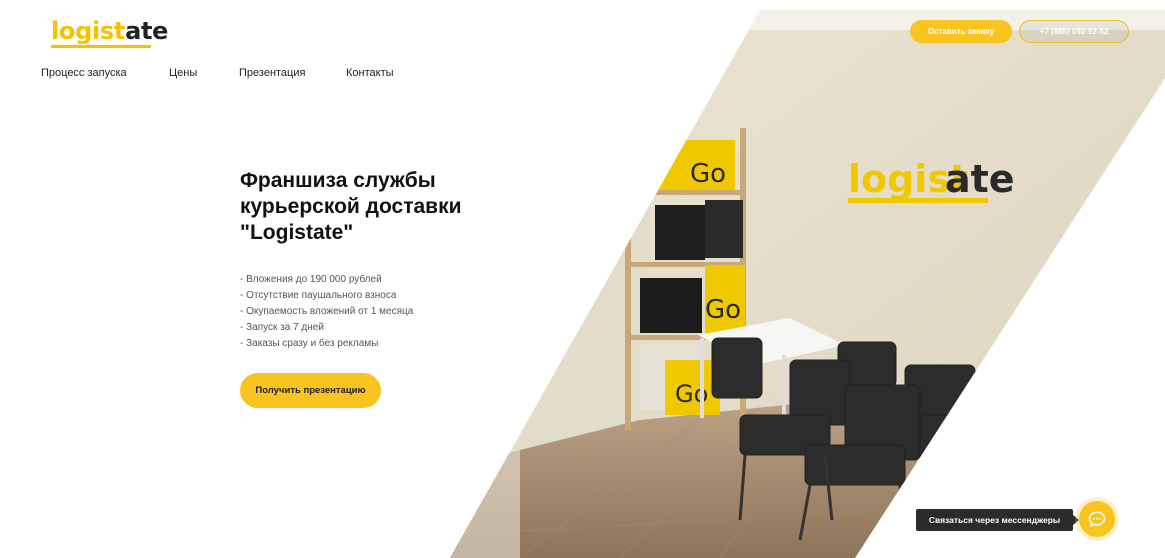  What do you see at coordinates (370, 73) in the screenshot?
I see `nav-item-contacts: Контакты` at bounding box center [370, 73].